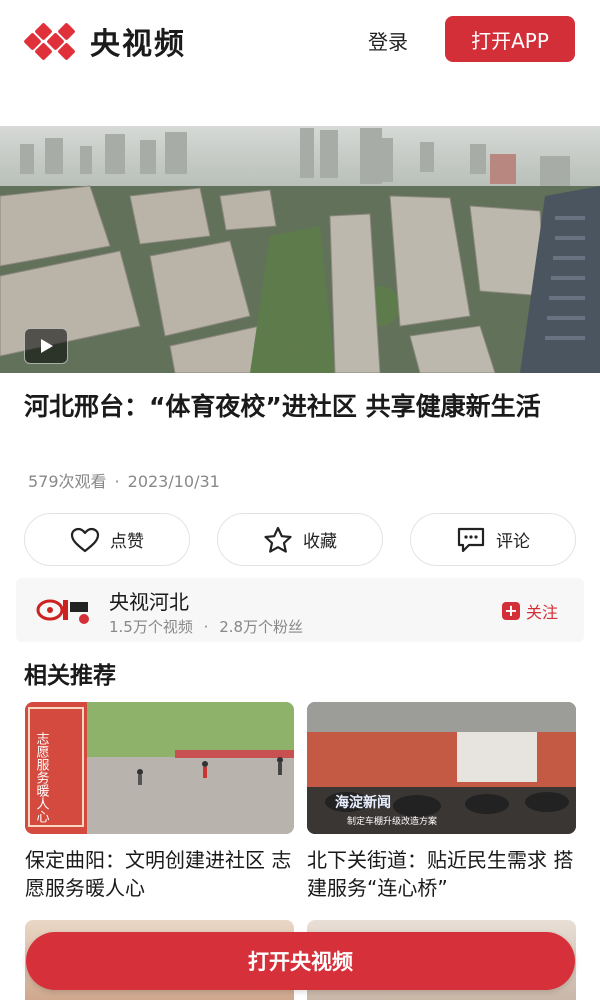 The height and width of the screenshot is (1000, 600). What do you see at coordinates (392, 821) in the screenshot?
I see `related-overlay-sub-2: 制定车棚升级改造方案` at bounding box center [392, 821].